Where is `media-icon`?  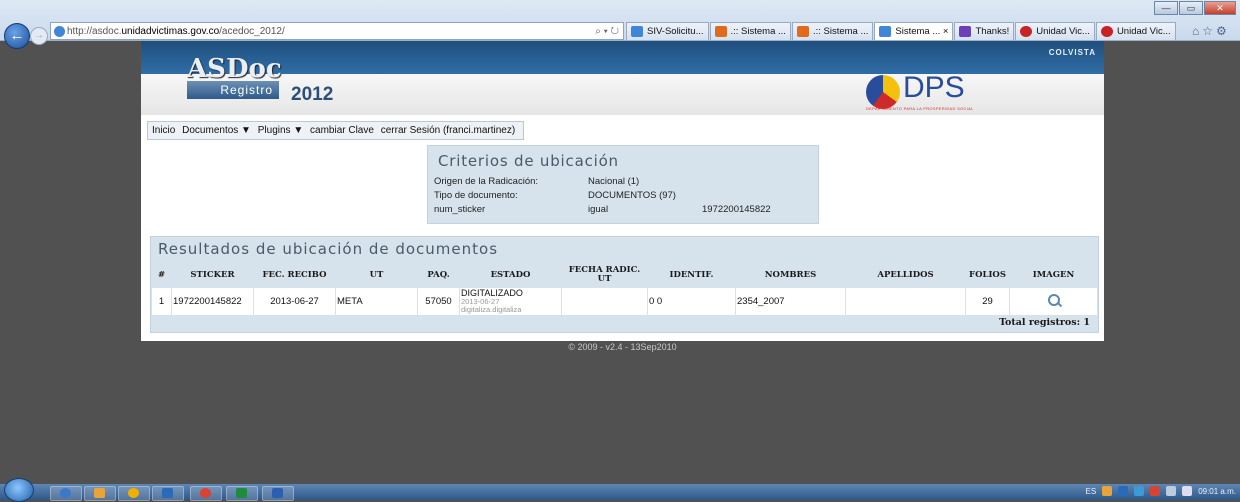
media-icon is located at coordinates (133, 493).